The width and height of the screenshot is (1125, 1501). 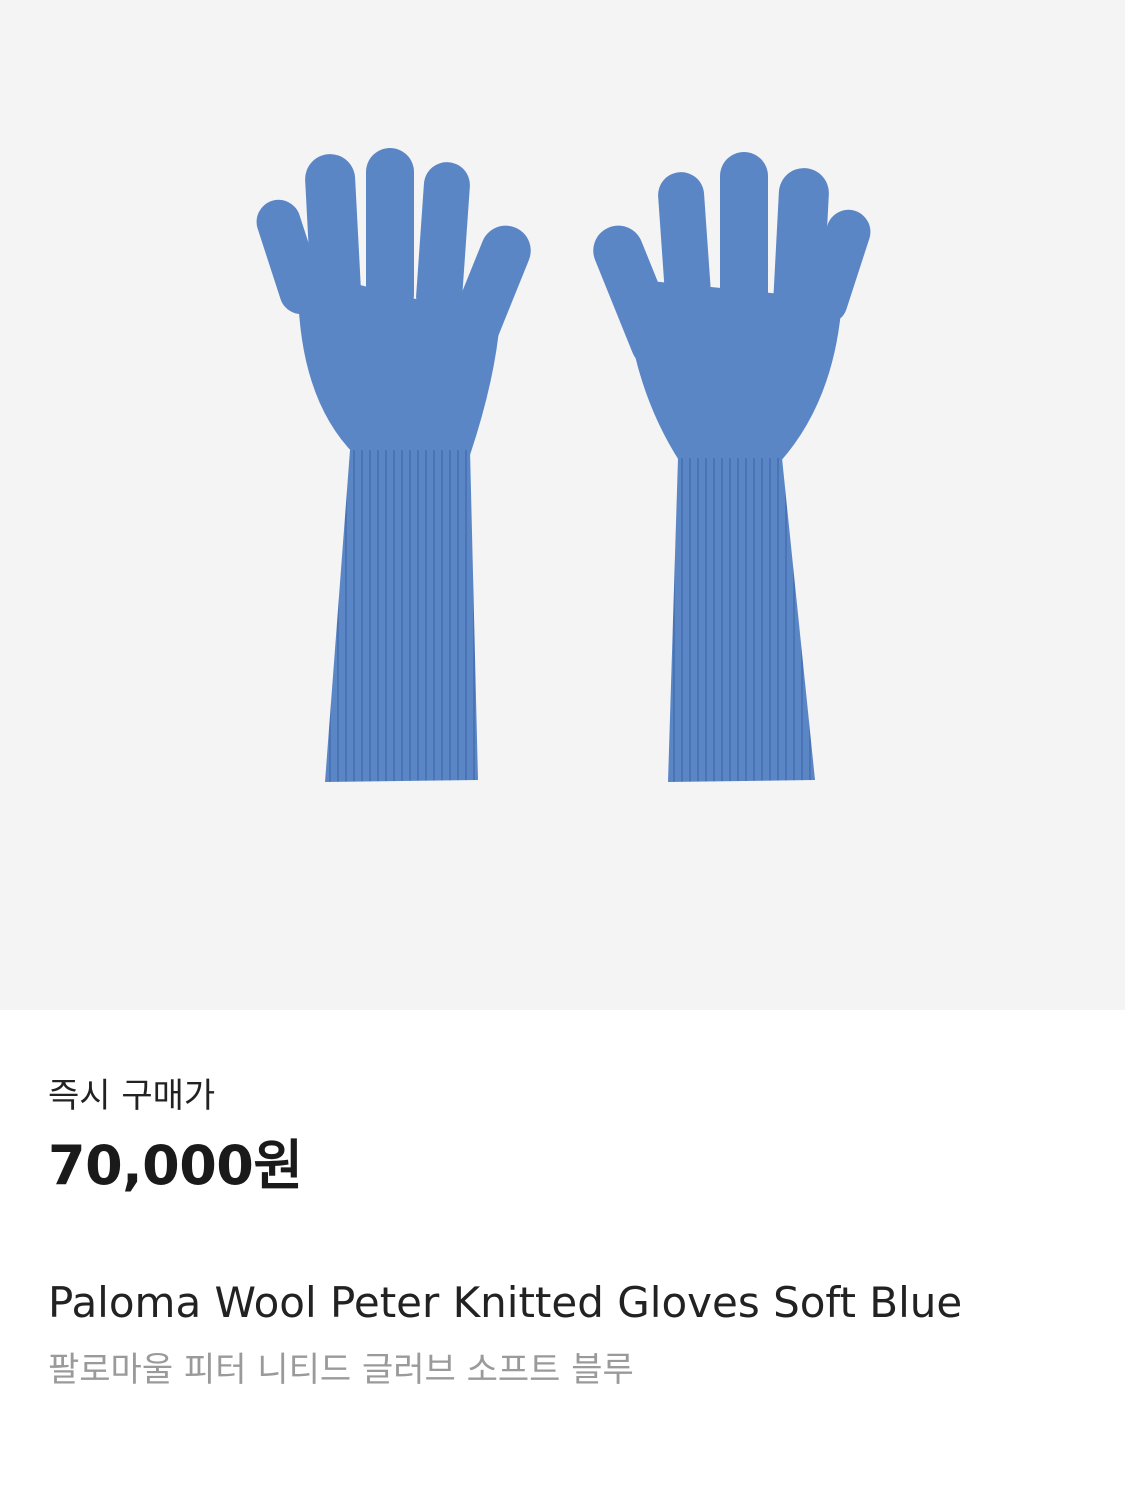 I want to click on product-name-korean: 팔로마울 피터 니티드 글러브 소프트 블루, so click(x=341, y=1370).